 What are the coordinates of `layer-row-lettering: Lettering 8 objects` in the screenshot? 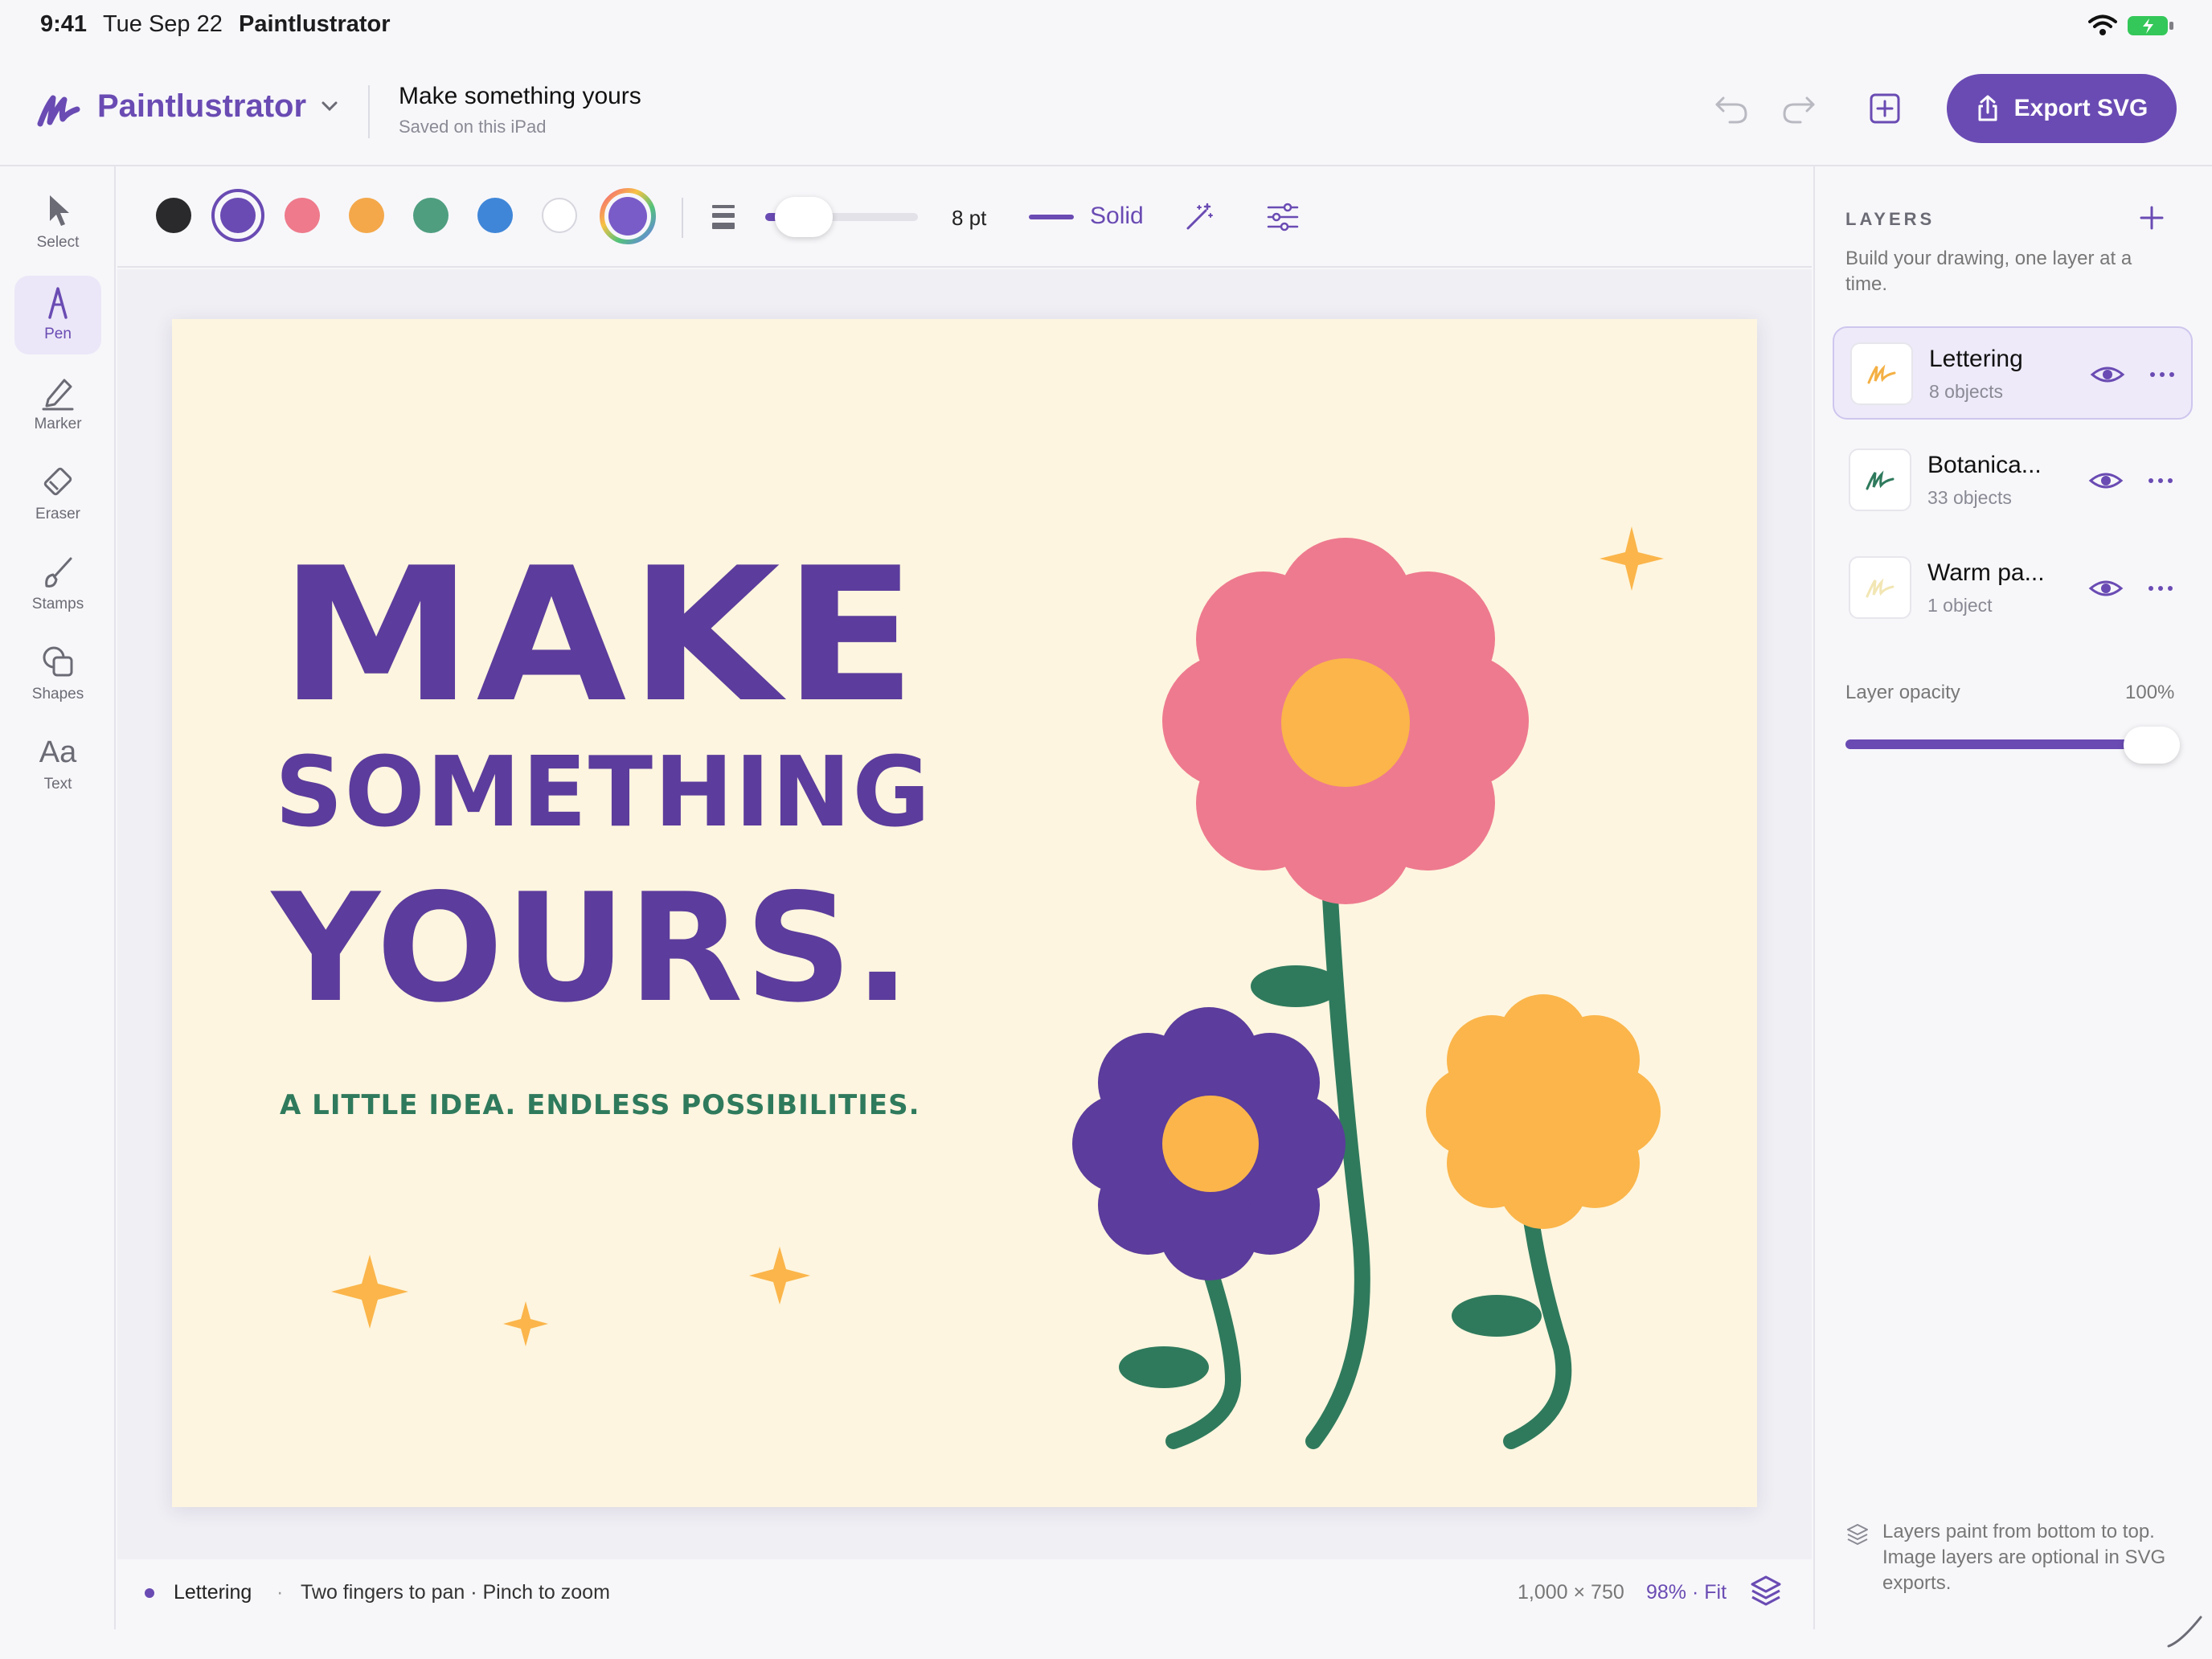 It's located at (2013, 373).